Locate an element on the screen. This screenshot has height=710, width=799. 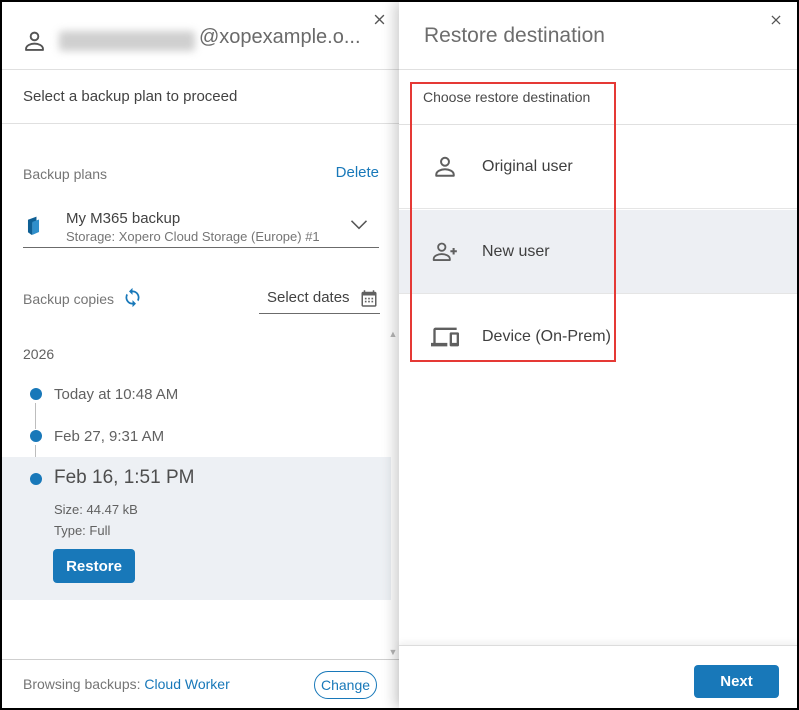
choose-destination-label: Choose restore destination is located at coordinates (507, 97).